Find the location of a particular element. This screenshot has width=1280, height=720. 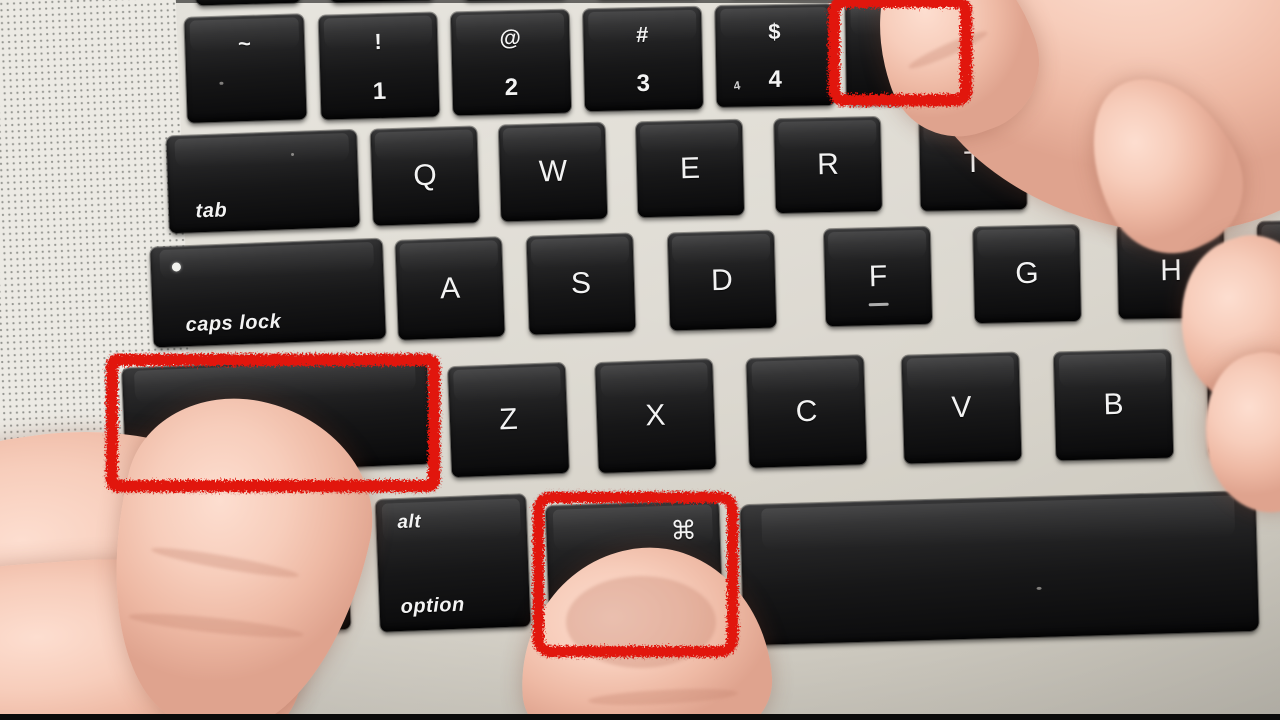

key-F: F is located at coordinates (878, 276).